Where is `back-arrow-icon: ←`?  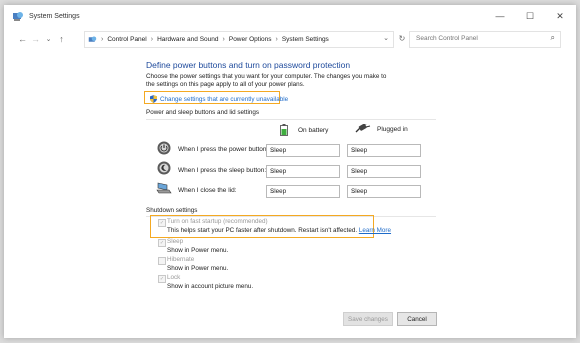 back-arrow-icon: ← is located at coordinates (22, 39).